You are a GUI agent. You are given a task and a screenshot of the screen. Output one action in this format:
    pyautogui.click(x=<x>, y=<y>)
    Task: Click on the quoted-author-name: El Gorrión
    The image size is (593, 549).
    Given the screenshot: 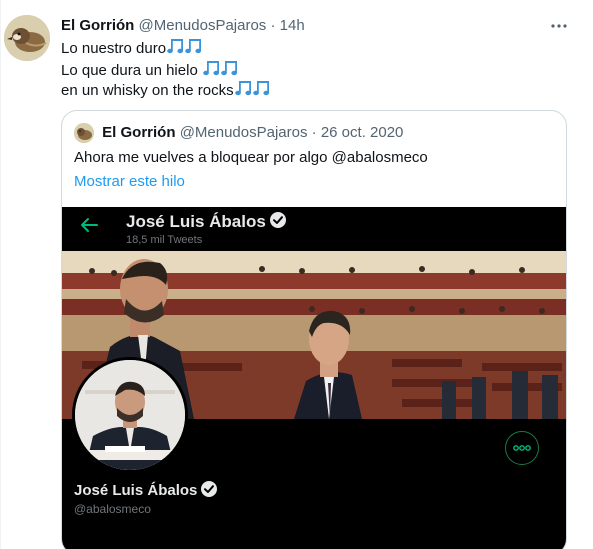 What is the action you would take?
    pyautogui.click(x=139, y=132)
    